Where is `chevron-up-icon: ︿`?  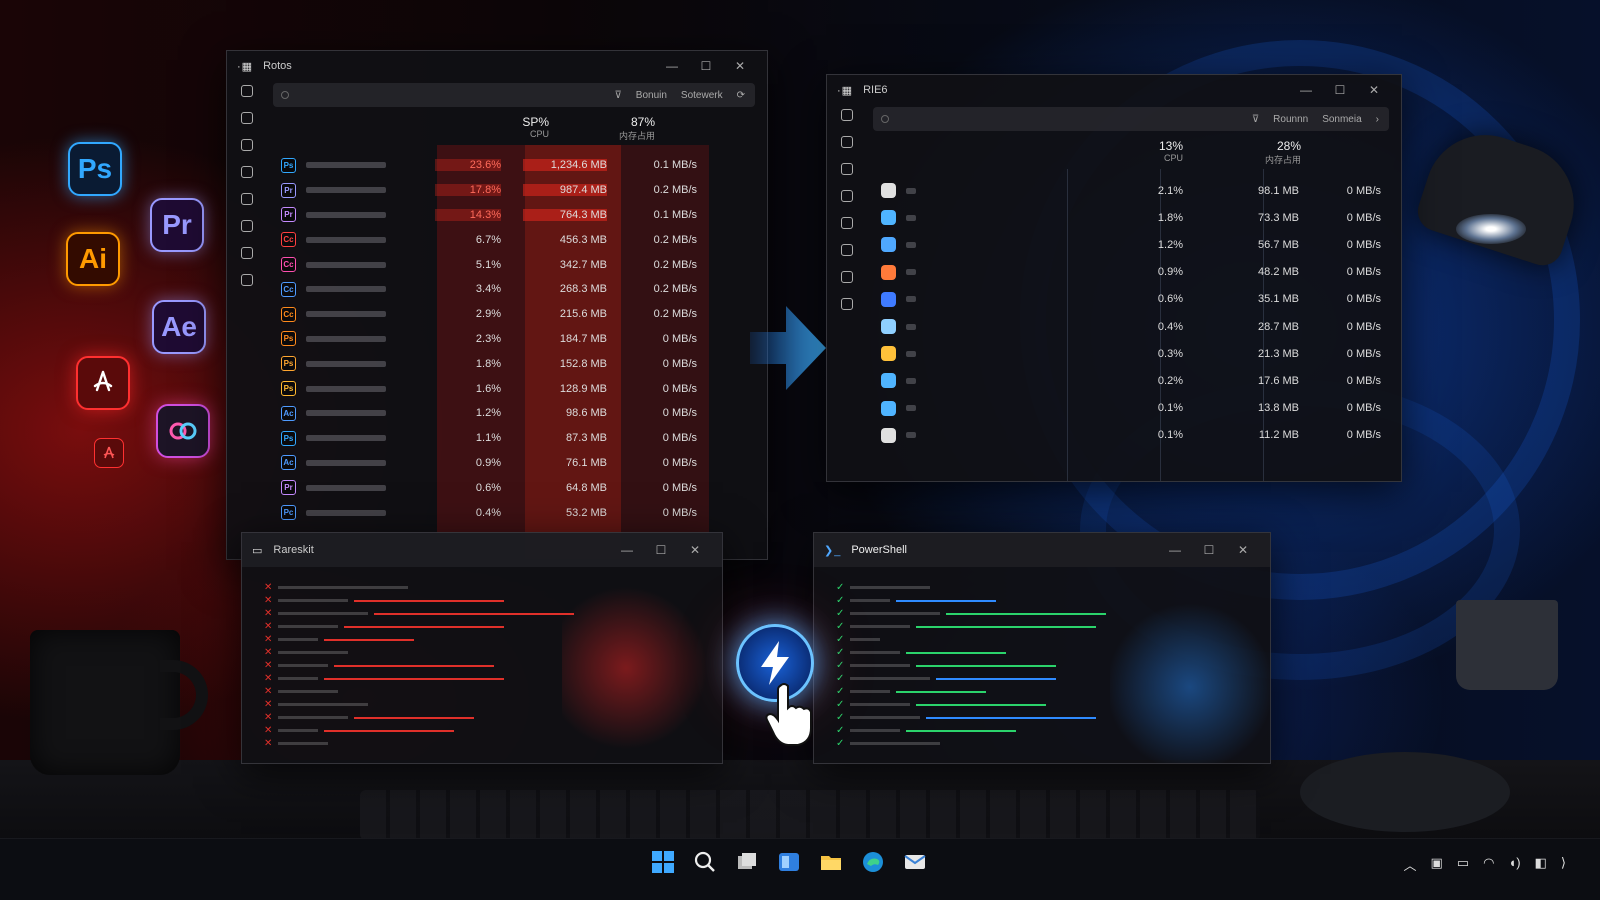
chevron-up-icon: ︿ is located at coordinates (1409, 864).